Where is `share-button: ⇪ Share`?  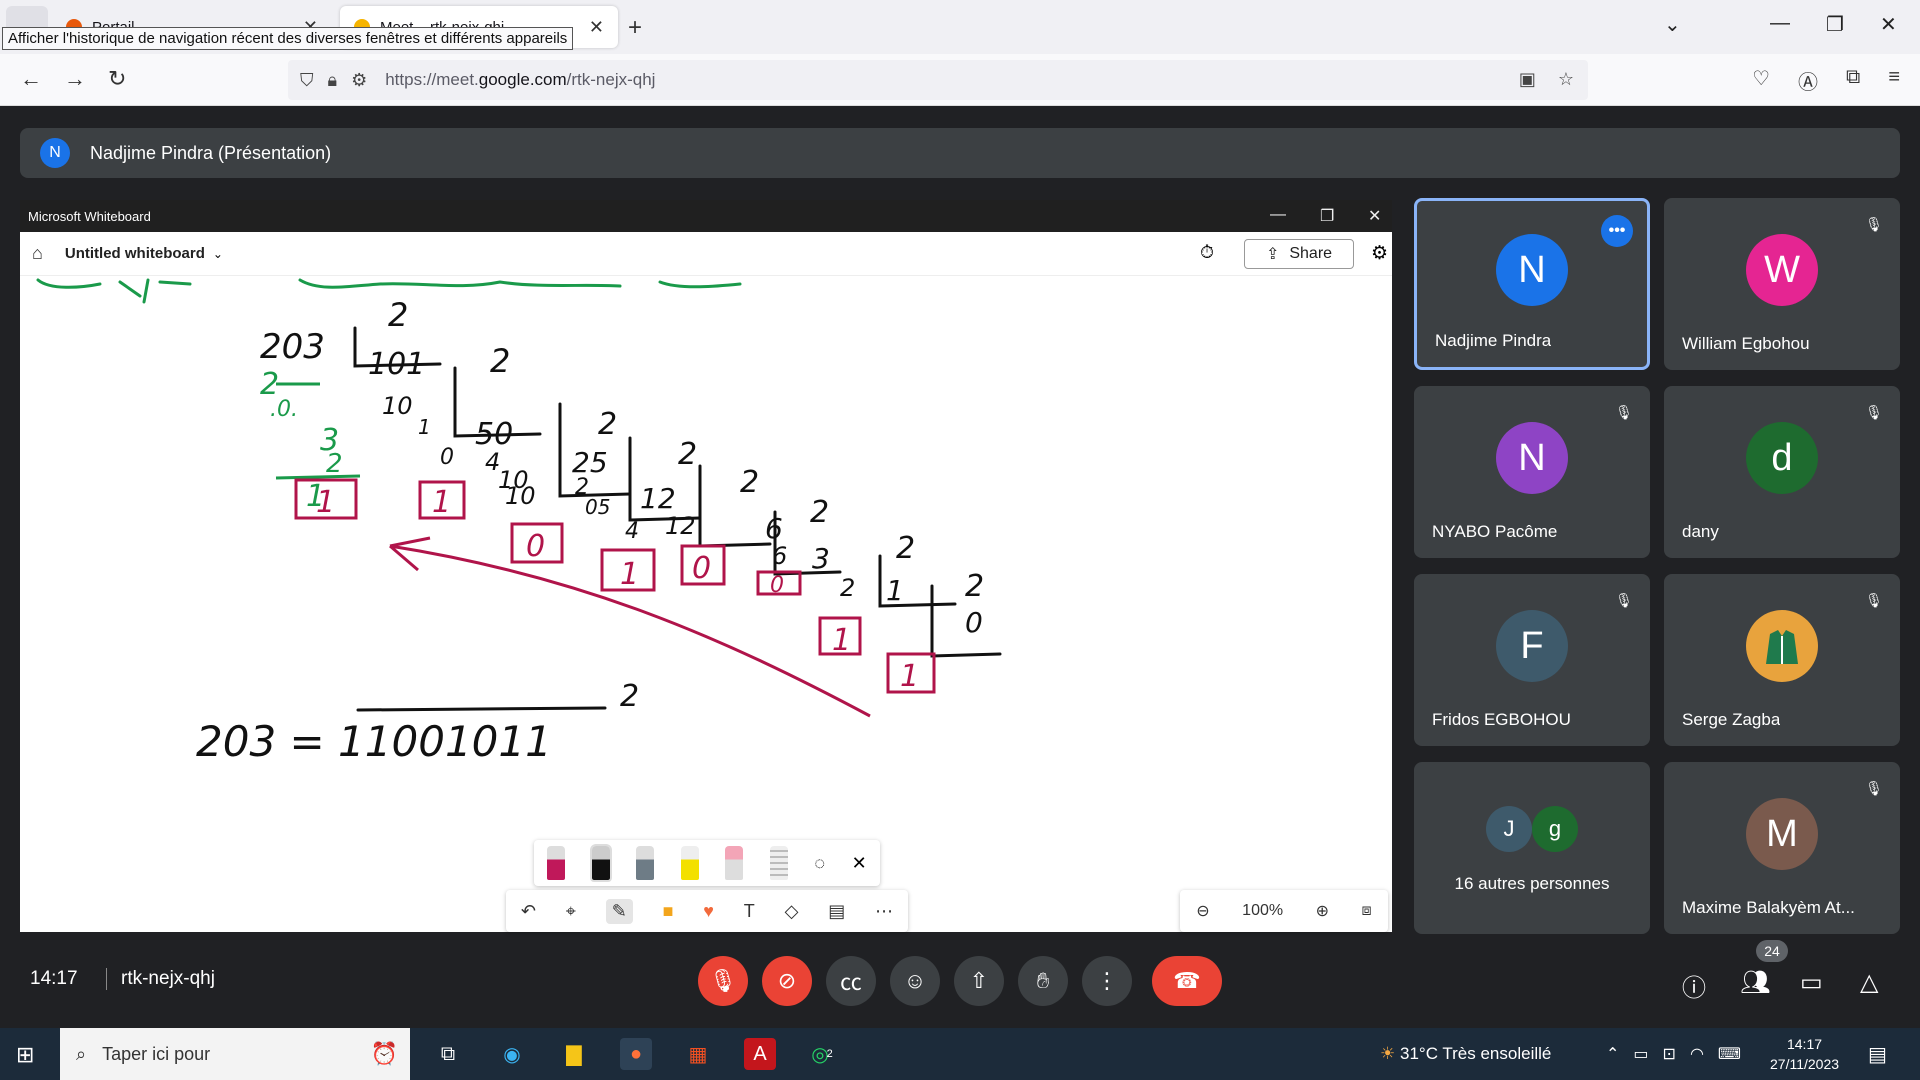
share-button: ⇪ Share is located at coordinates (1299, 254).